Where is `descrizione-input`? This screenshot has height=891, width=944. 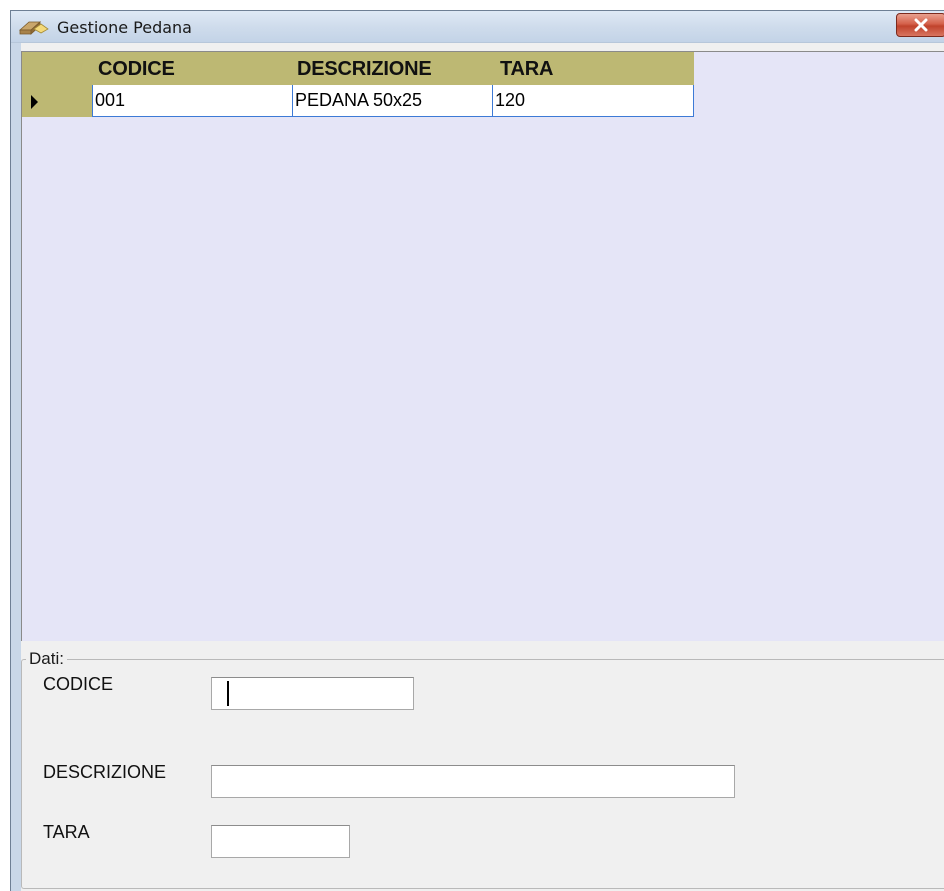 descrizione-input is located at coordinates (473, 781).